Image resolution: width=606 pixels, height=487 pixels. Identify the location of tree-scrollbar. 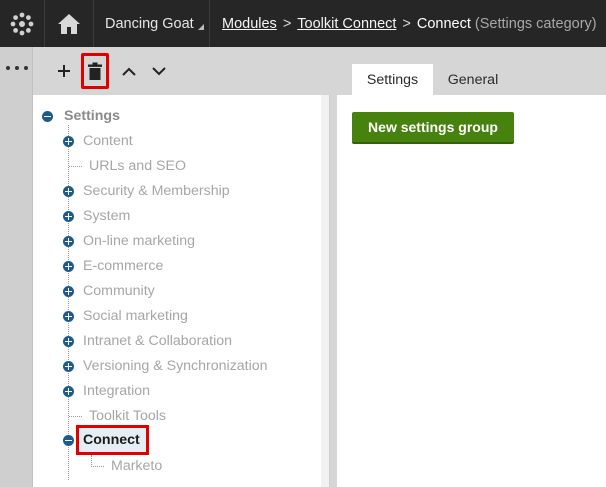
(325, 291).